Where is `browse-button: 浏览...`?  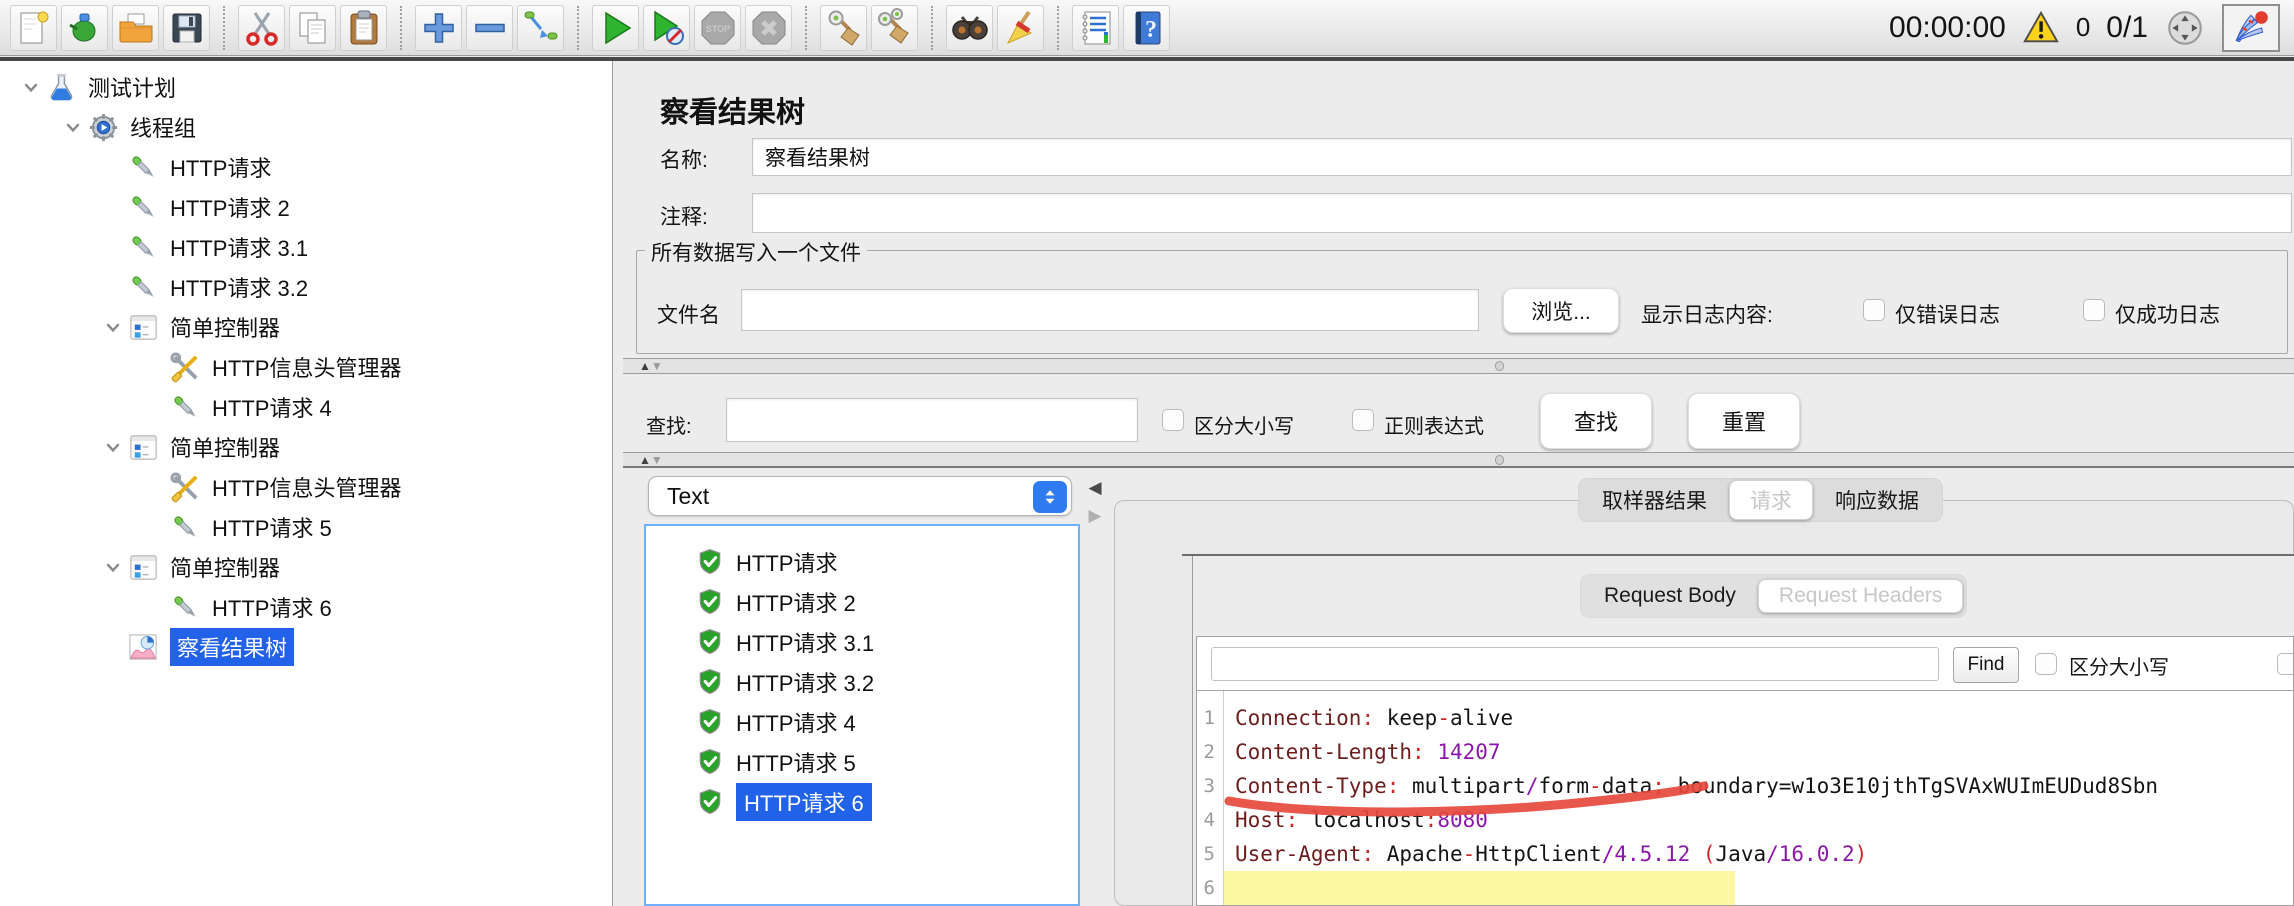
browse-button: 浏览... is located at coordinates (1561, 310).